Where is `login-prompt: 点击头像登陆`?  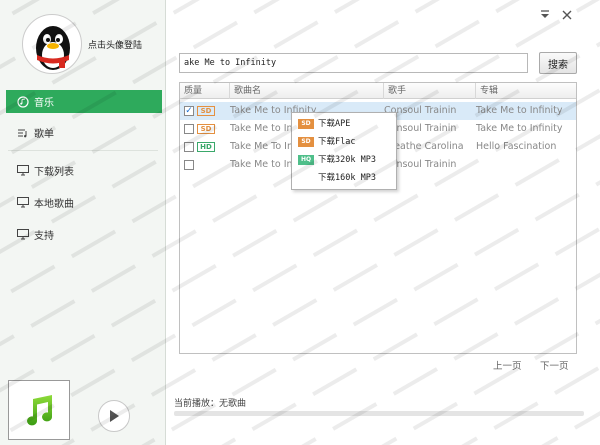 login-prompt: 点击头像登陆 is located at coordinates (115, 44).